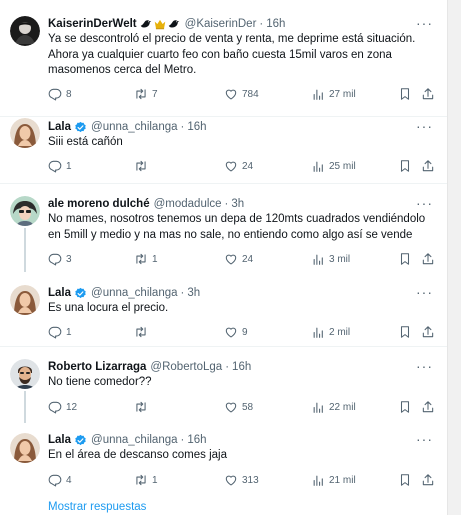  What do you see at coordinates (92, 24) in the screenshot?
I see `author-name: KaiserinDerWelt` at bounding box center [92, 24].